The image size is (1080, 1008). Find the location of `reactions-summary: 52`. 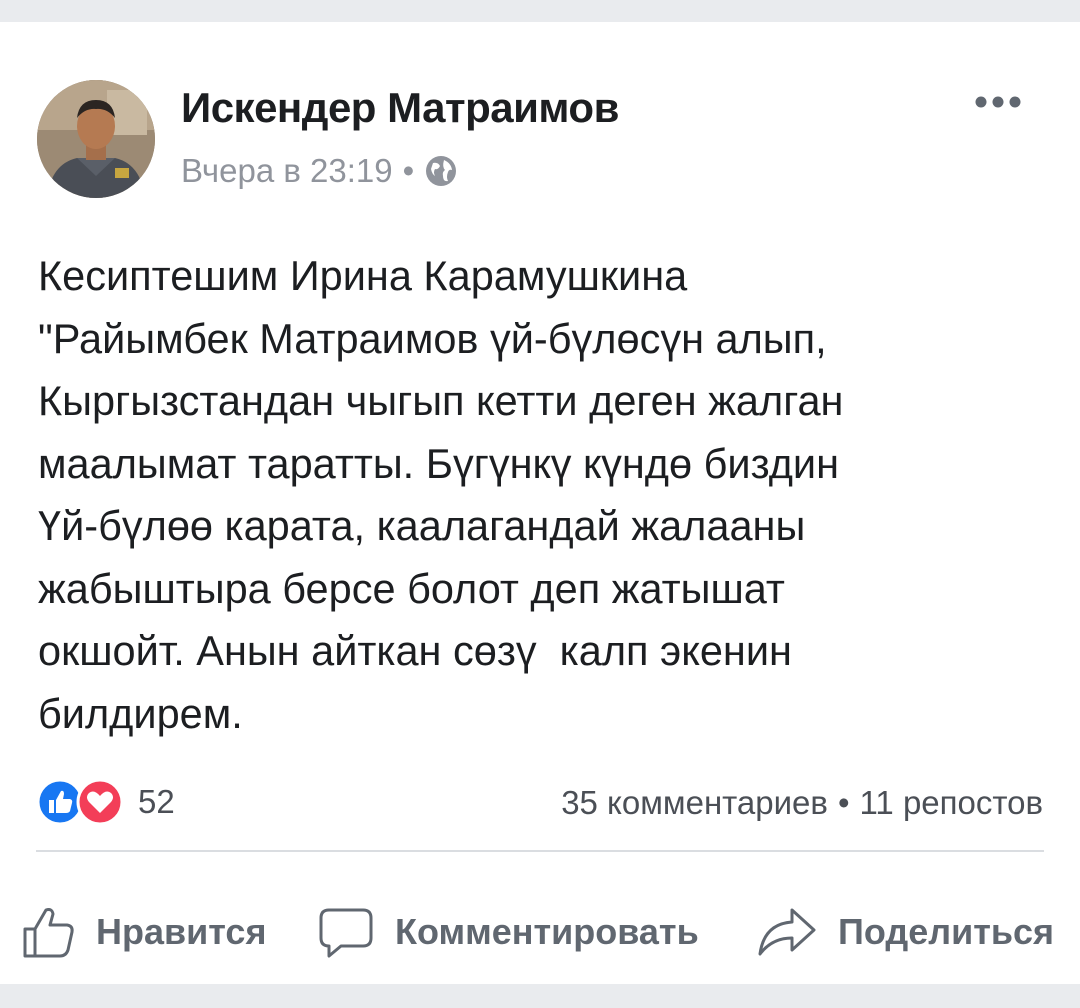

reactions-summary: 52 is located at coordinates (105, 802).